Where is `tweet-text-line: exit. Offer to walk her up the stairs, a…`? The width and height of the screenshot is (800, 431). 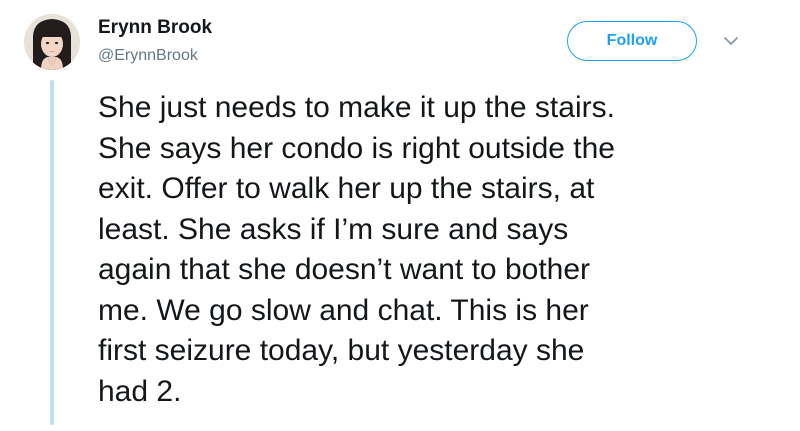 tweet-text-line: exit. Offer to walk her up the stairs, a… is located at coordinates (346, 188).